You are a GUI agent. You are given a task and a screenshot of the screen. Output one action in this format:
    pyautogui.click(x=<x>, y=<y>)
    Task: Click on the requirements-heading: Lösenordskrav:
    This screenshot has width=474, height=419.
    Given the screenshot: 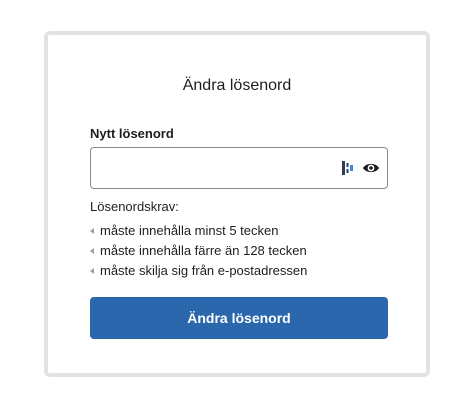 What is the action you would take?
    pyautogui.click(x=134, y=206)
    